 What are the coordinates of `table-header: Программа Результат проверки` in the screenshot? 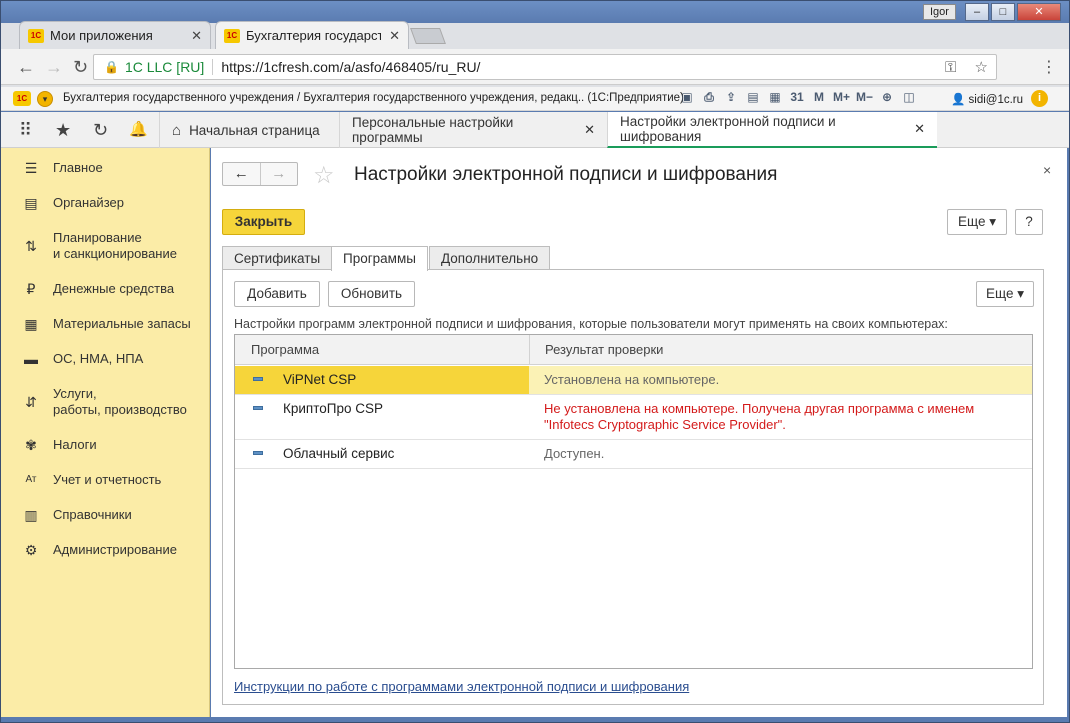 It's located at (633, 350).